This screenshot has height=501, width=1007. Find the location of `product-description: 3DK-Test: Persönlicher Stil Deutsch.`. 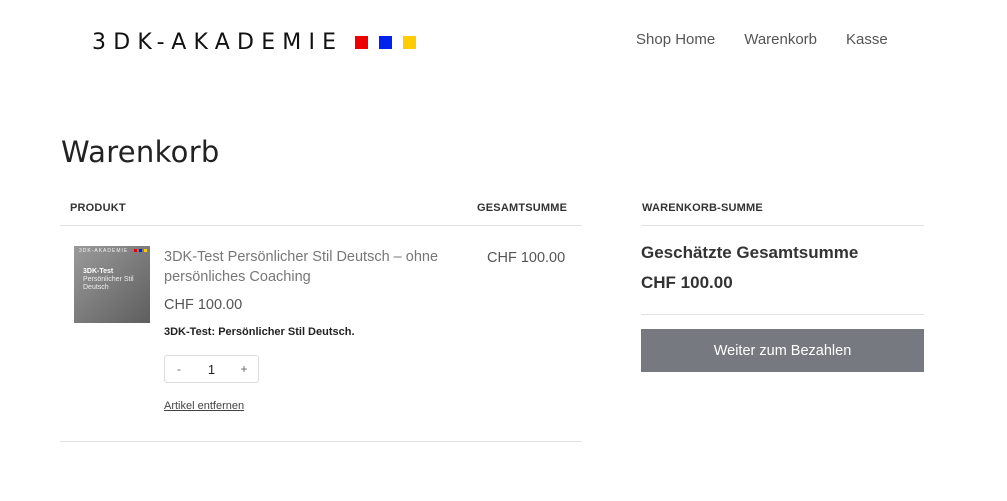

product-description: 3DK-Test: Persönlicher Stil Deutsch. is located at coordinates (259, 332).